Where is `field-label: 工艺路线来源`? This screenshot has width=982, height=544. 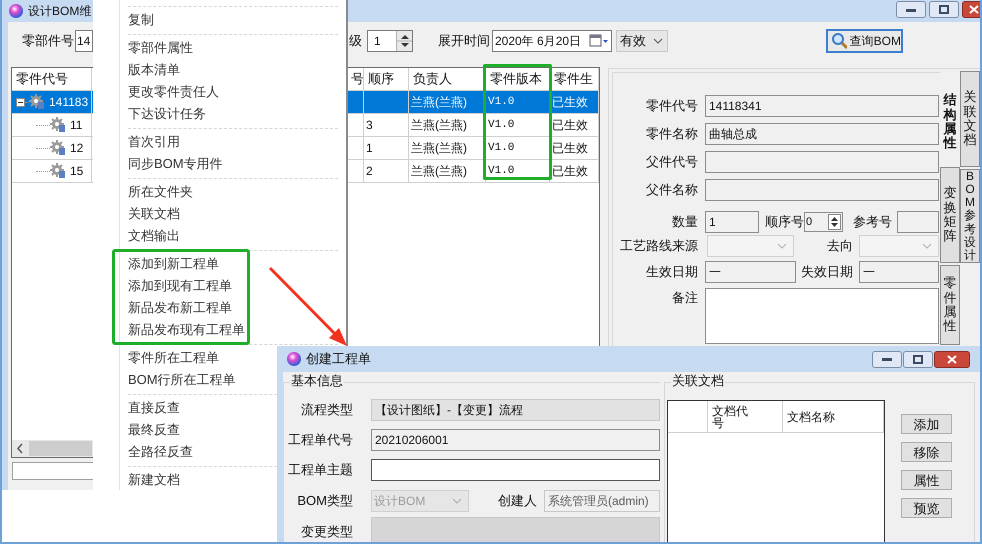 field-label: 工艺路线来源 is located at coordinates (658, 246).